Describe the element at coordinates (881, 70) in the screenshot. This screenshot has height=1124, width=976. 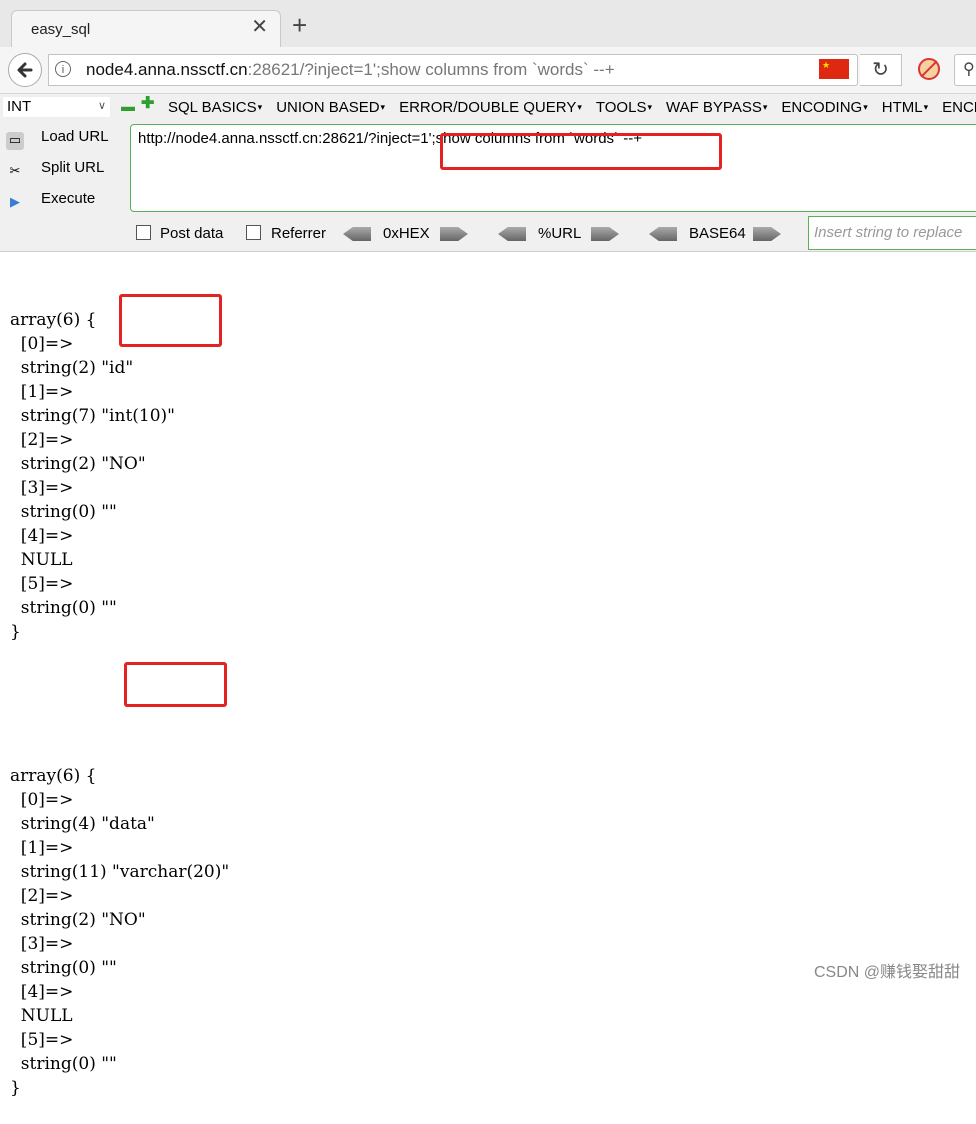
I see `reload-button: ↻` at that location.